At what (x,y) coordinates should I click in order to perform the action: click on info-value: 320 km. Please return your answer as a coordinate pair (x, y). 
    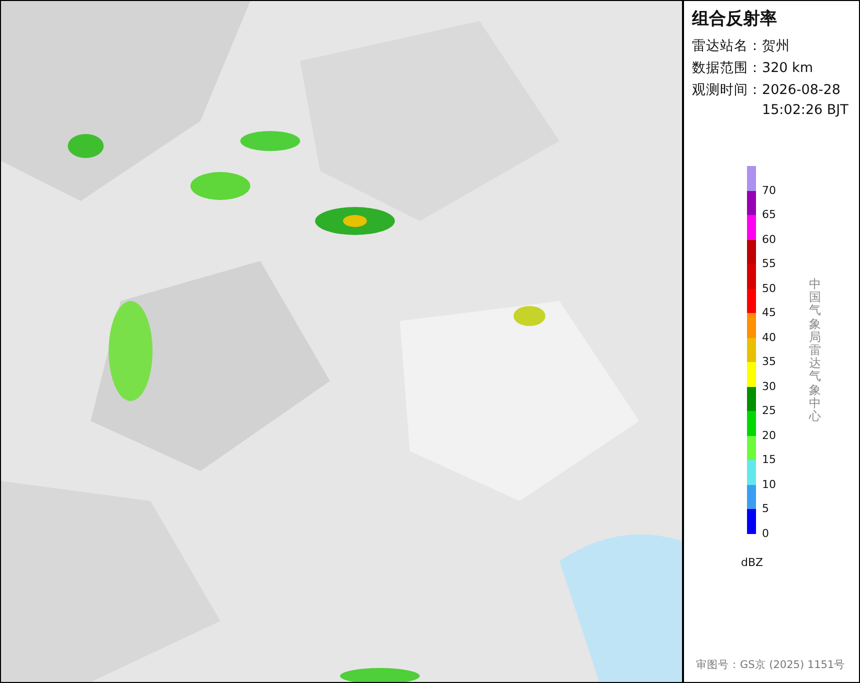
    Looking at the image, I should click on (788, 68).